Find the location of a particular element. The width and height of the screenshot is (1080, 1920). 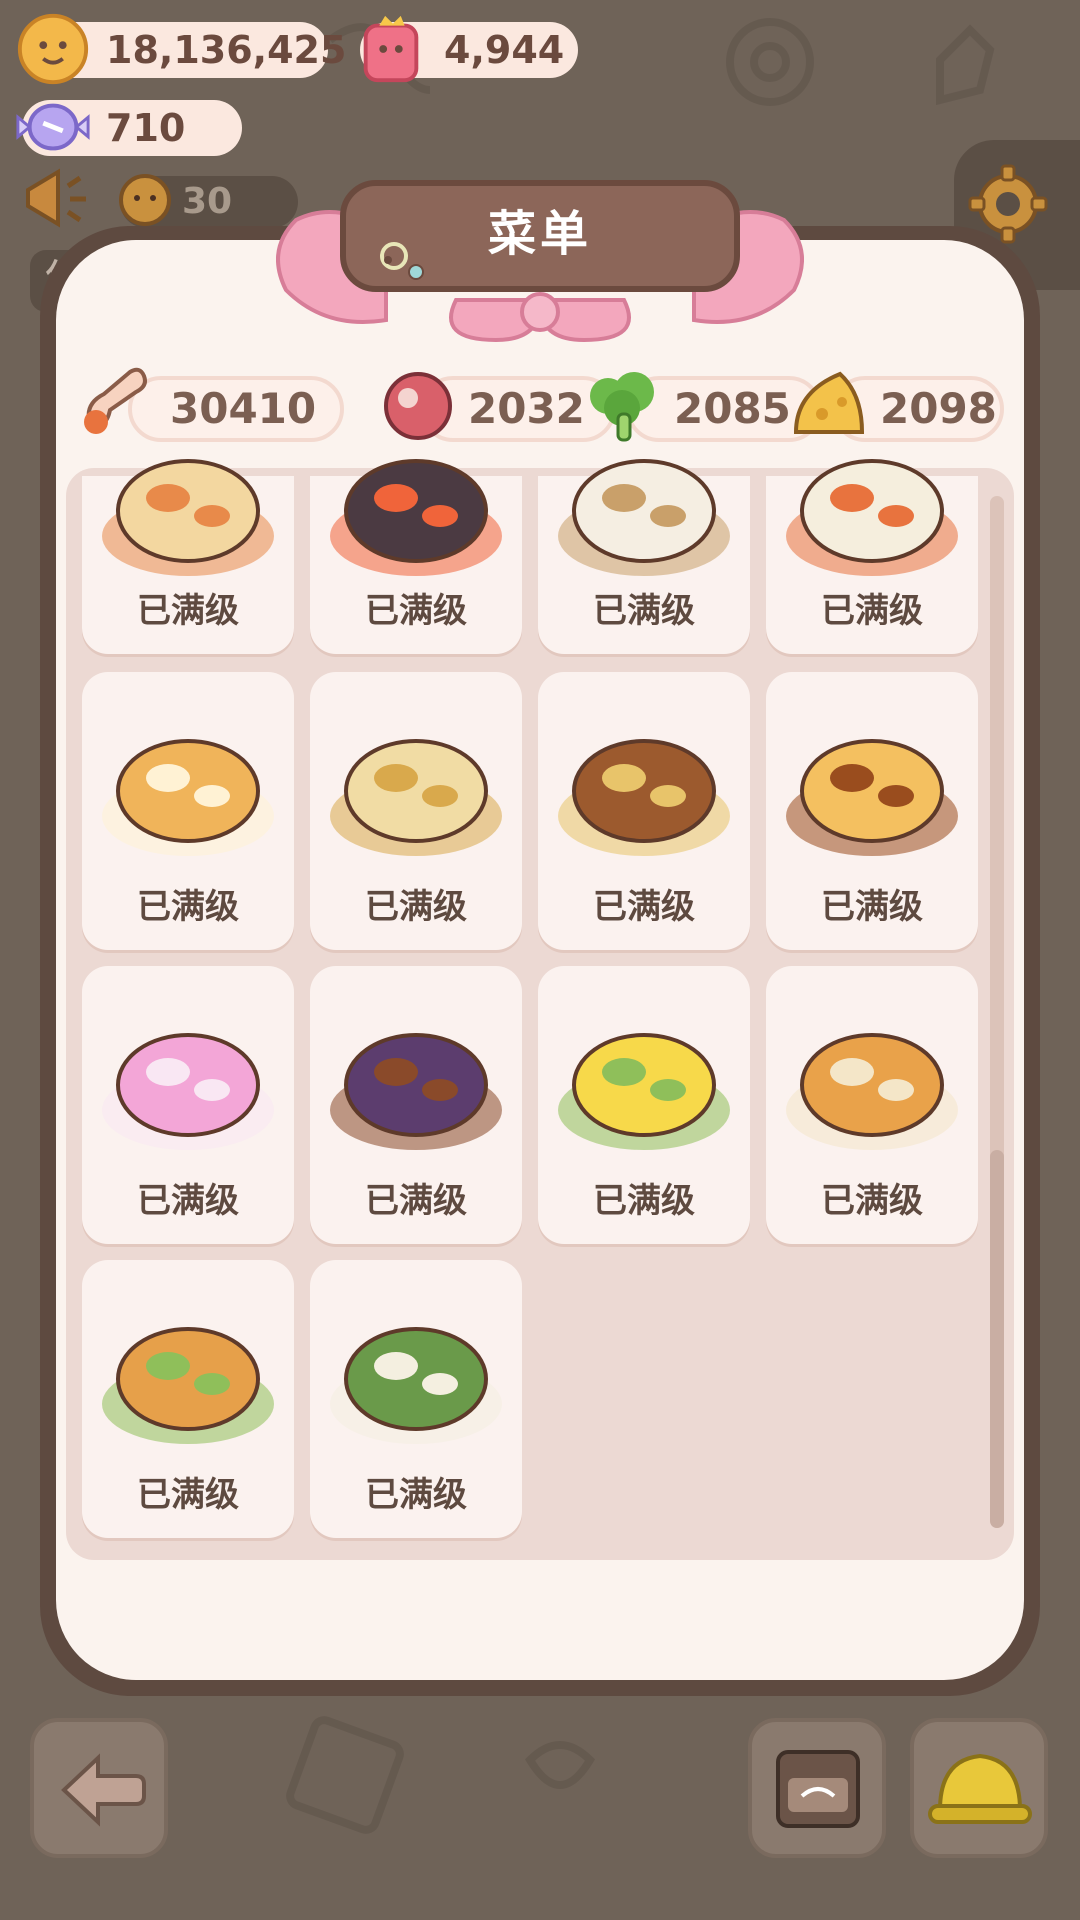

helper-value: 30 is located at coordinates (207, 201).